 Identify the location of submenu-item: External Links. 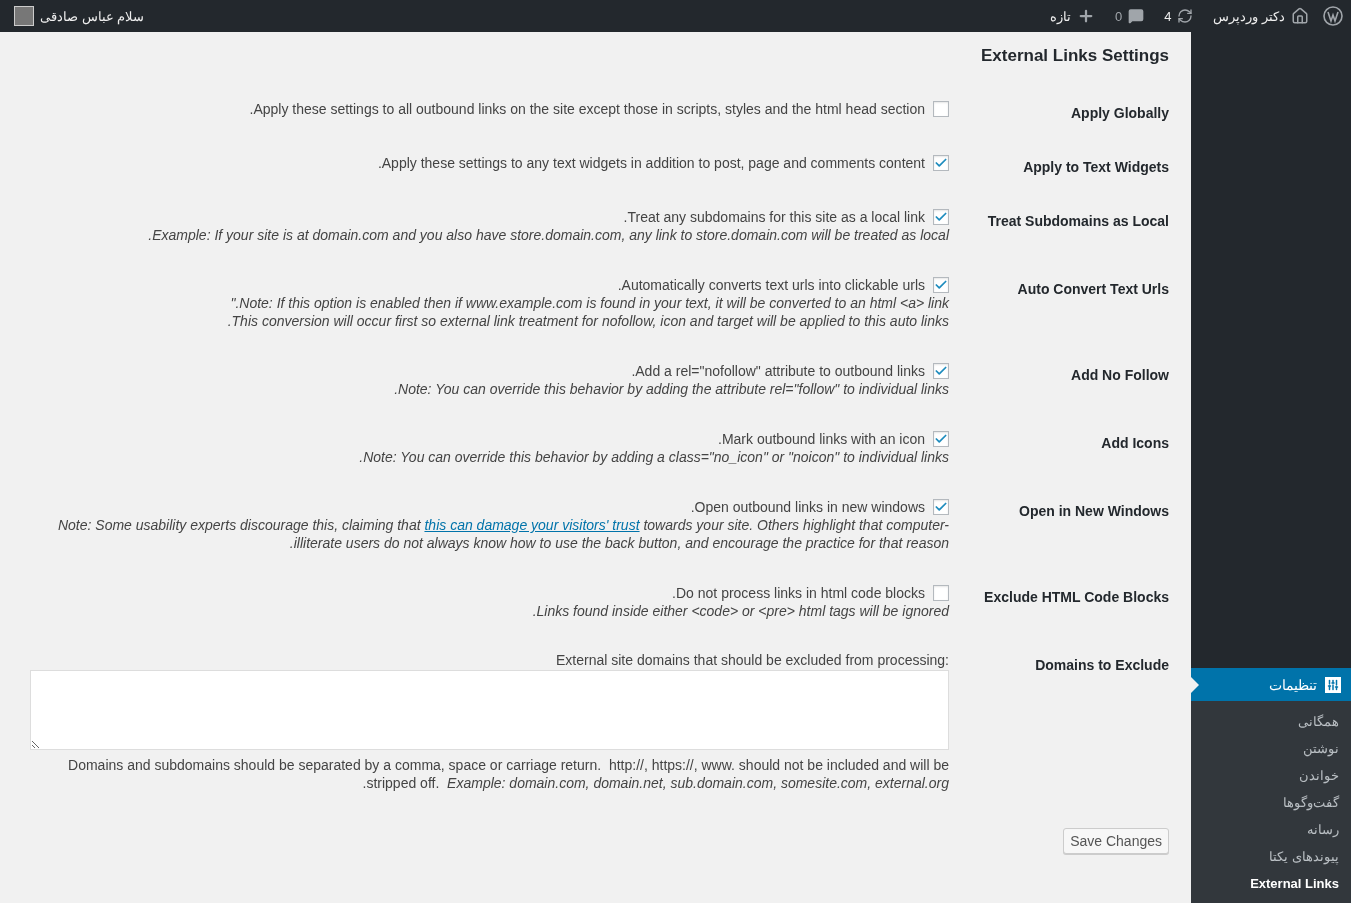
(1271, 883).